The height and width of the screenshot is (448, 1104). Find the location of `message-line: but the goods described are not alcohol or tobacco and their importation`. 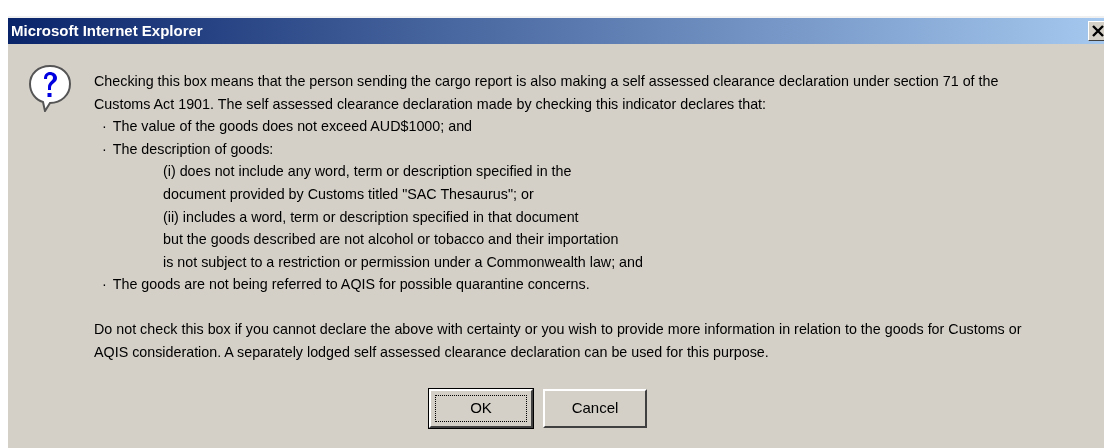

message-line: but the goods described are not alcohol or tobacco and their importation is located at coordinates (390, 240).